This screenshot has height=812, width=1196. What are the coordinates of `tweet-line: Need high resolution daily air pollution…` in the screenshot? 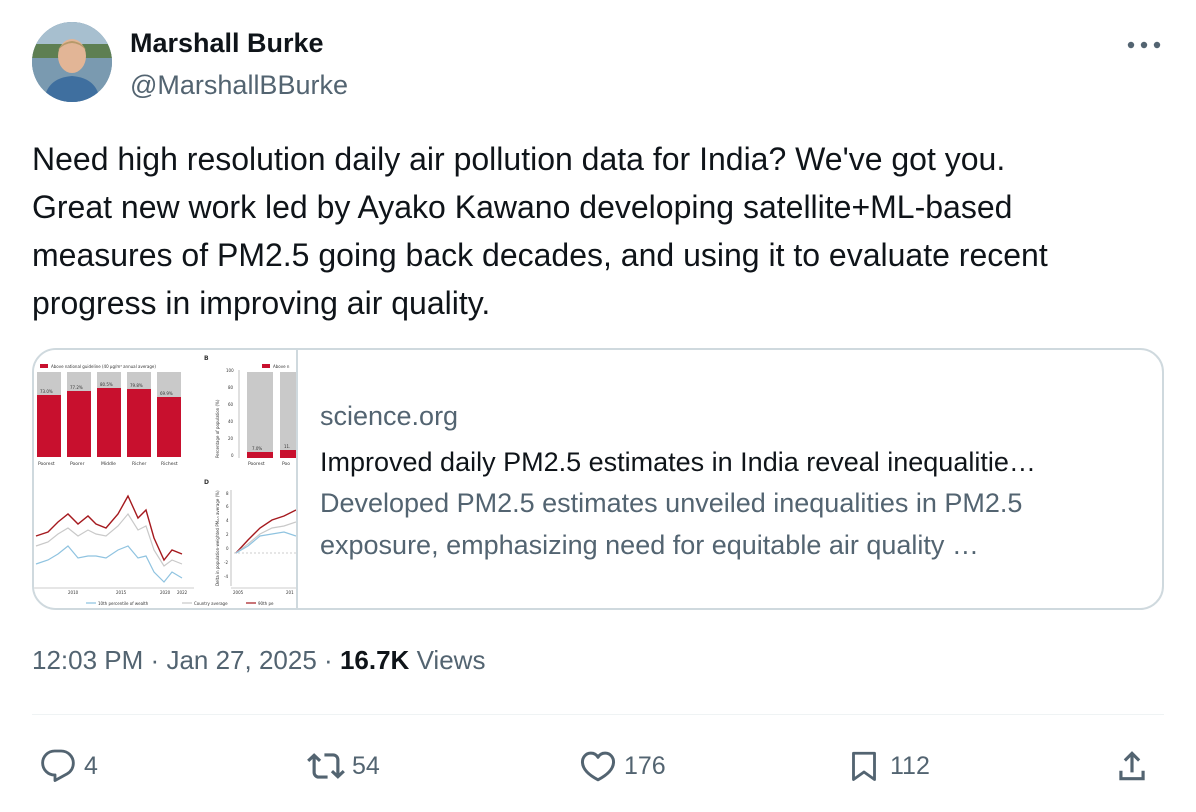 It's located at (519, 159).